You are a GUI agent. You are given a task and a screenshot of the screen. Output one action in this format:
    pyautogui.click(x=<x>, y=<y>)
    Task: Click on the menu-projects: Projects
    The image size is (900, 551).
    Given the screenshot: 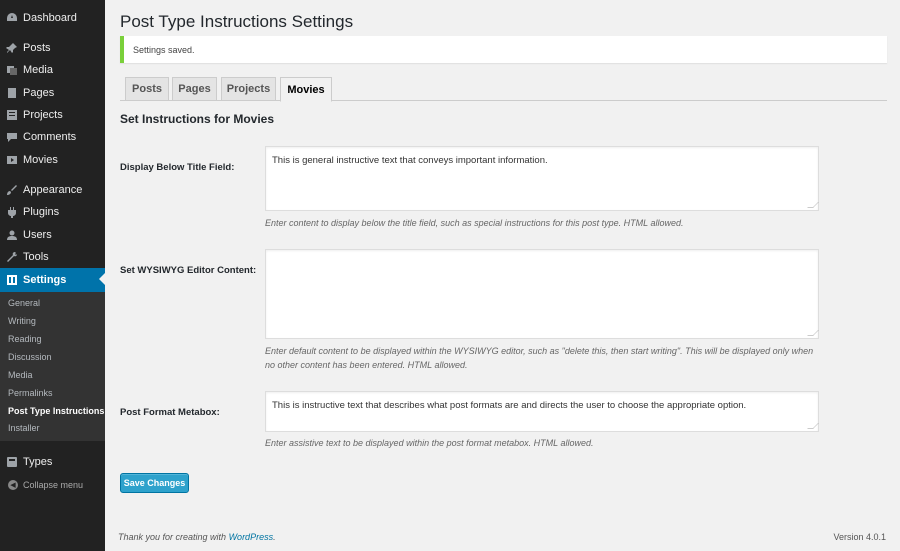 What is the action you would take?
    pyautogui.click(x=52, y=115)
    